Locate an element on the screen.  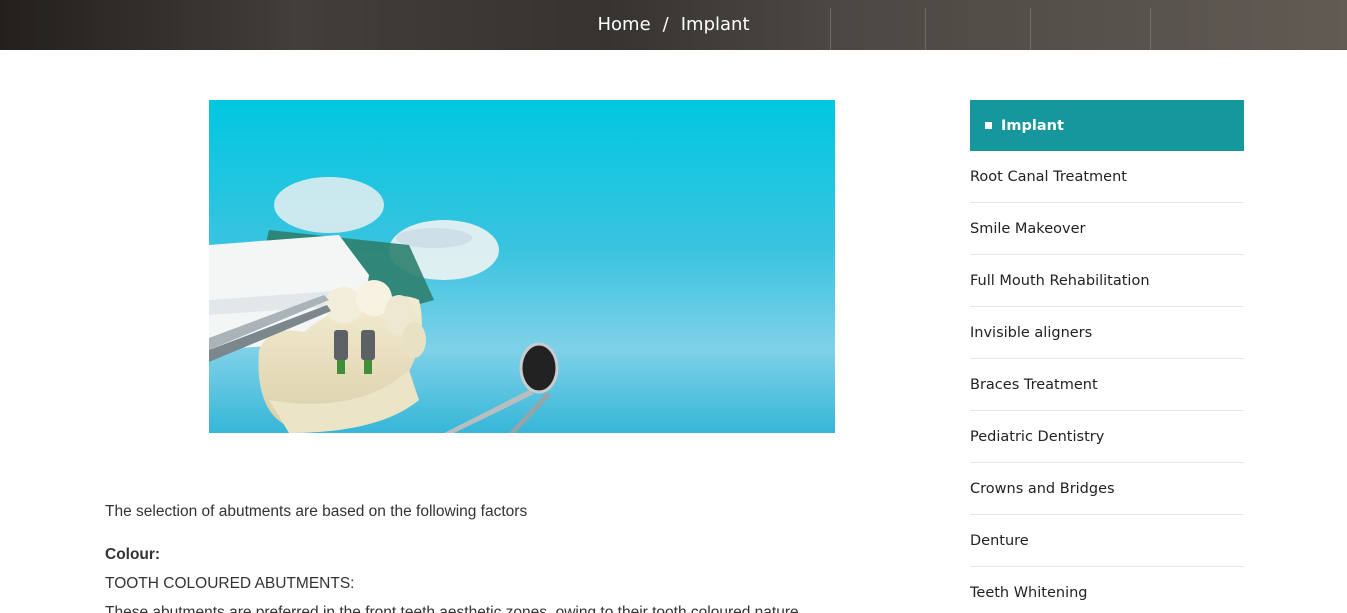
sidebar-item-label: Teeth Whitening is located at coordinates (1029, 592).